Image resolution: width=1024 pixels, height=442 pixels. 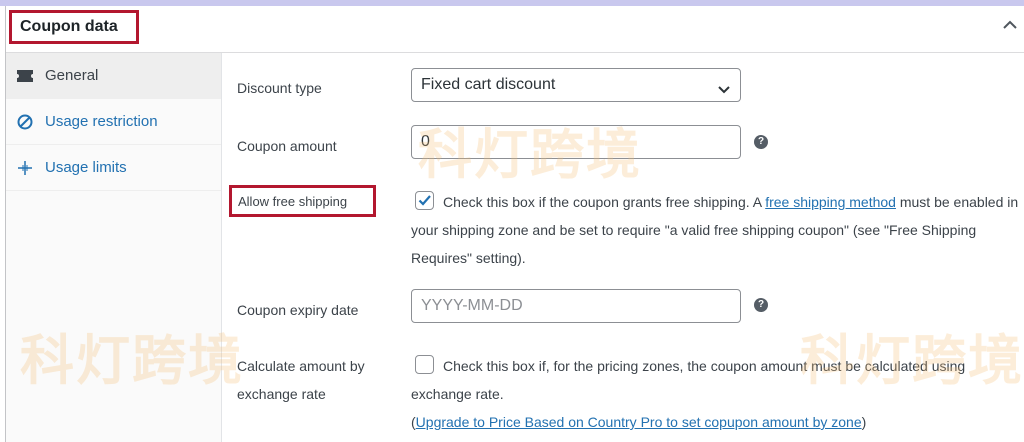 What do you see at coordinates (724, 85) in the screenshot?
I see `chevron-down-icon` at bounding box center [724, 85].